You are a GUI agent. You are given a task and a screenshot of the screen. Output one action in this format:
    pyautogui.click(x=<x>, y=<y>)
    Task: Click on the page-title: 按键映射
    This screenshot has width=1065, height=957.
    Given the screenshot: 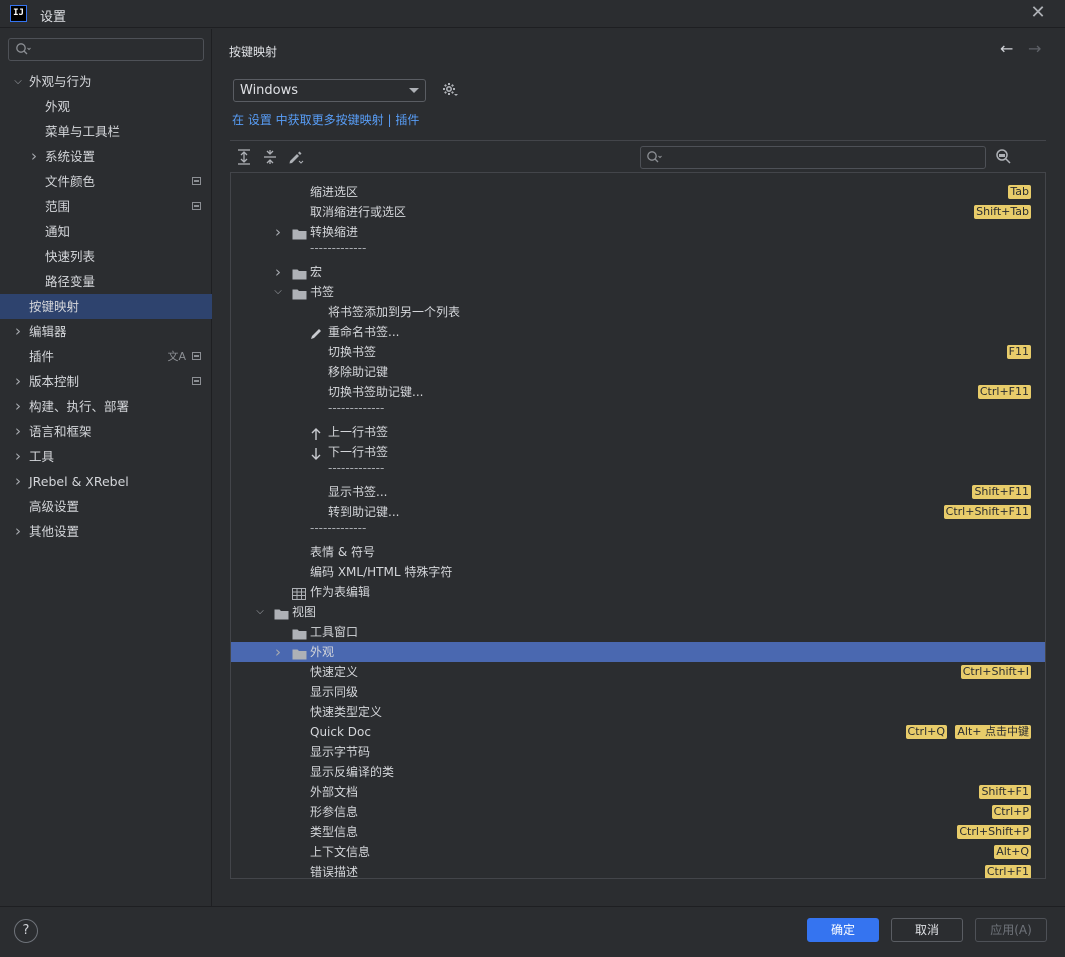 What is the action you would take?
    pyautogui.click(x=253, y=52)
    